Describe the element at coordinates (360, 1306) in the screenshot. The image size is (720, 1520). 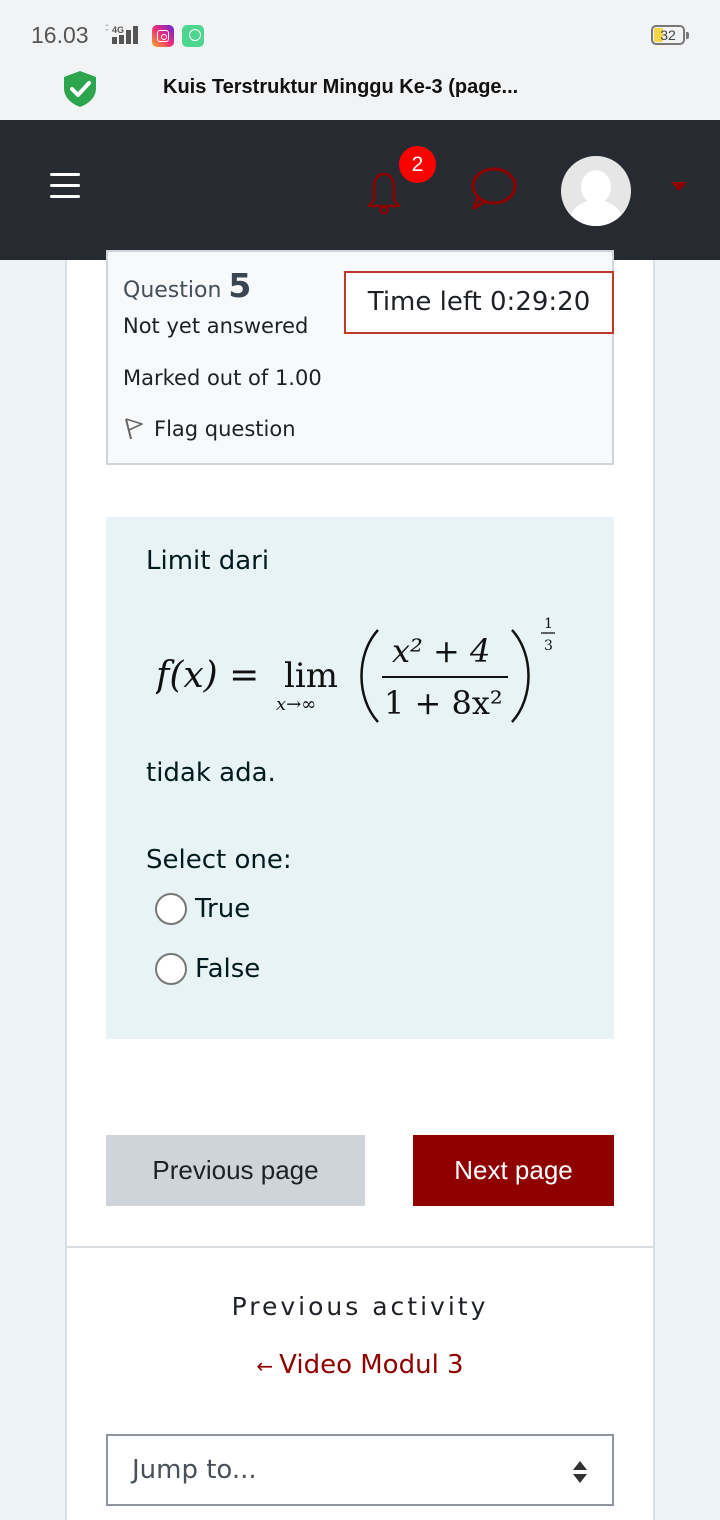
I see `previous-activity-label: Previous activity` at that location.